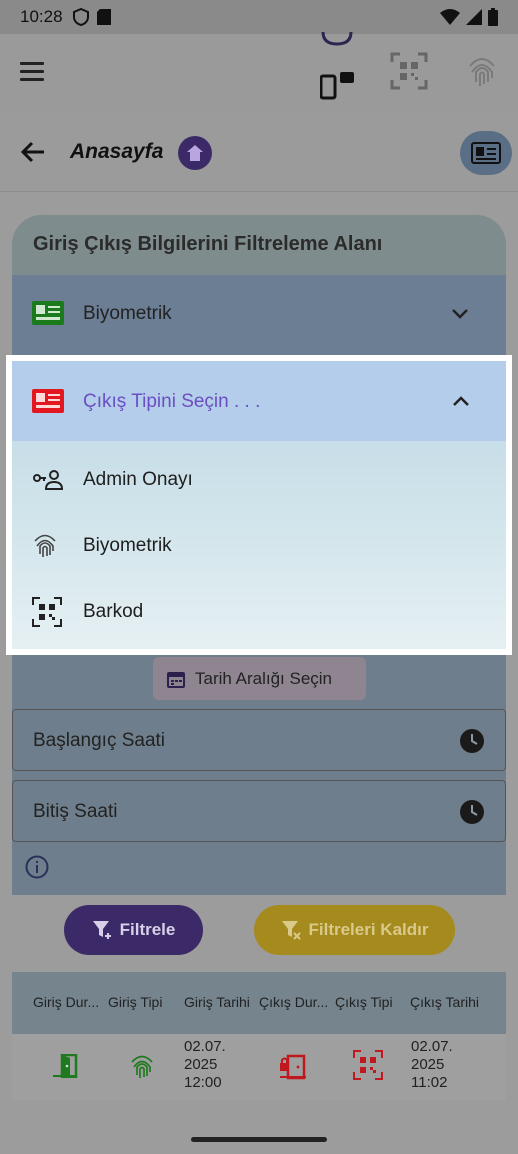  I want to click on end-time-field: Bitiş Saati, so click(259, 811).